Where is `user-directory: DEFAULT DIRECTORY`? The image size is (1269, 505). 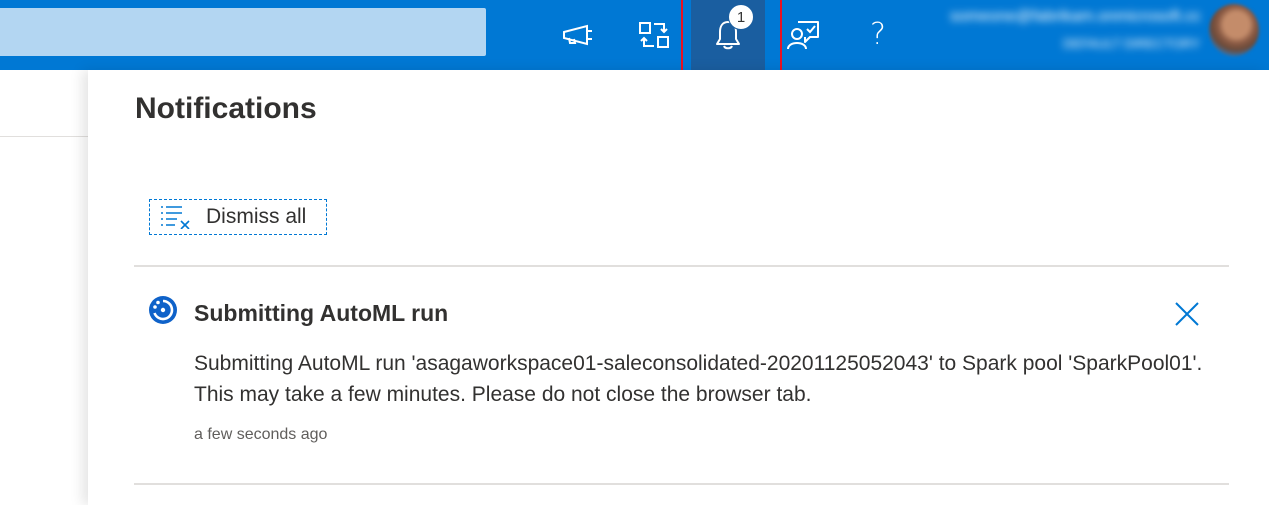
user-directory: DEFAULT DIRECTORY is located at coordinates (1127, 46).